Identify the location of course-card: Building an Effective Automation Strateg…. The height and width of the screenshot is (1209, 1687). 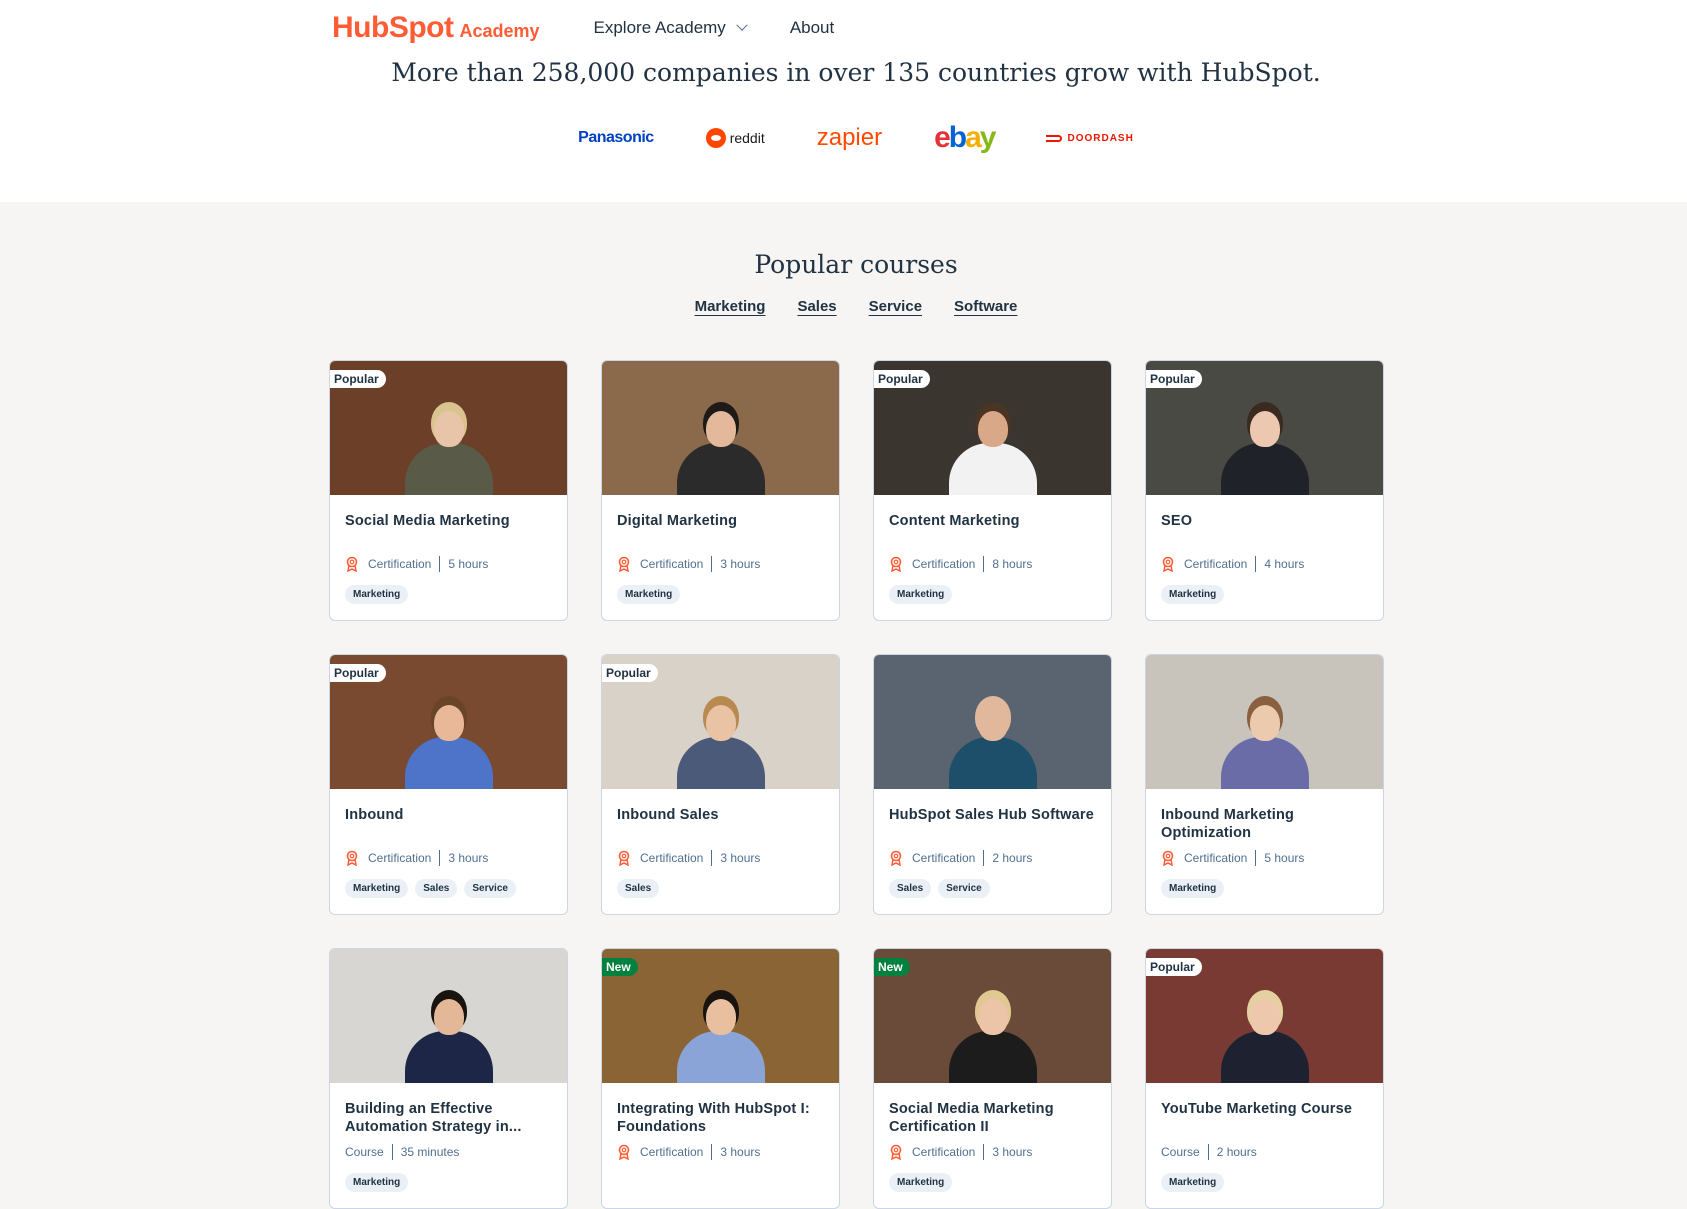
(448, 1078).